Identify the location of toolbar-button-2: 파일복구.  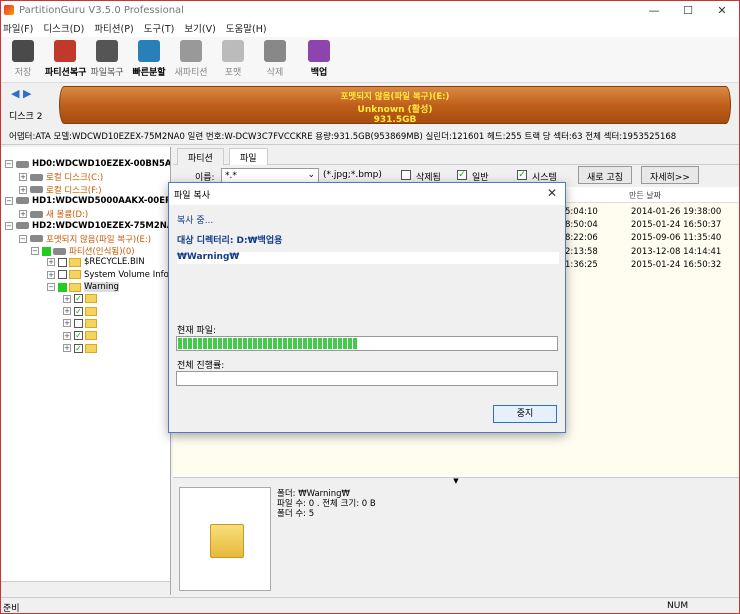
(107, 61).